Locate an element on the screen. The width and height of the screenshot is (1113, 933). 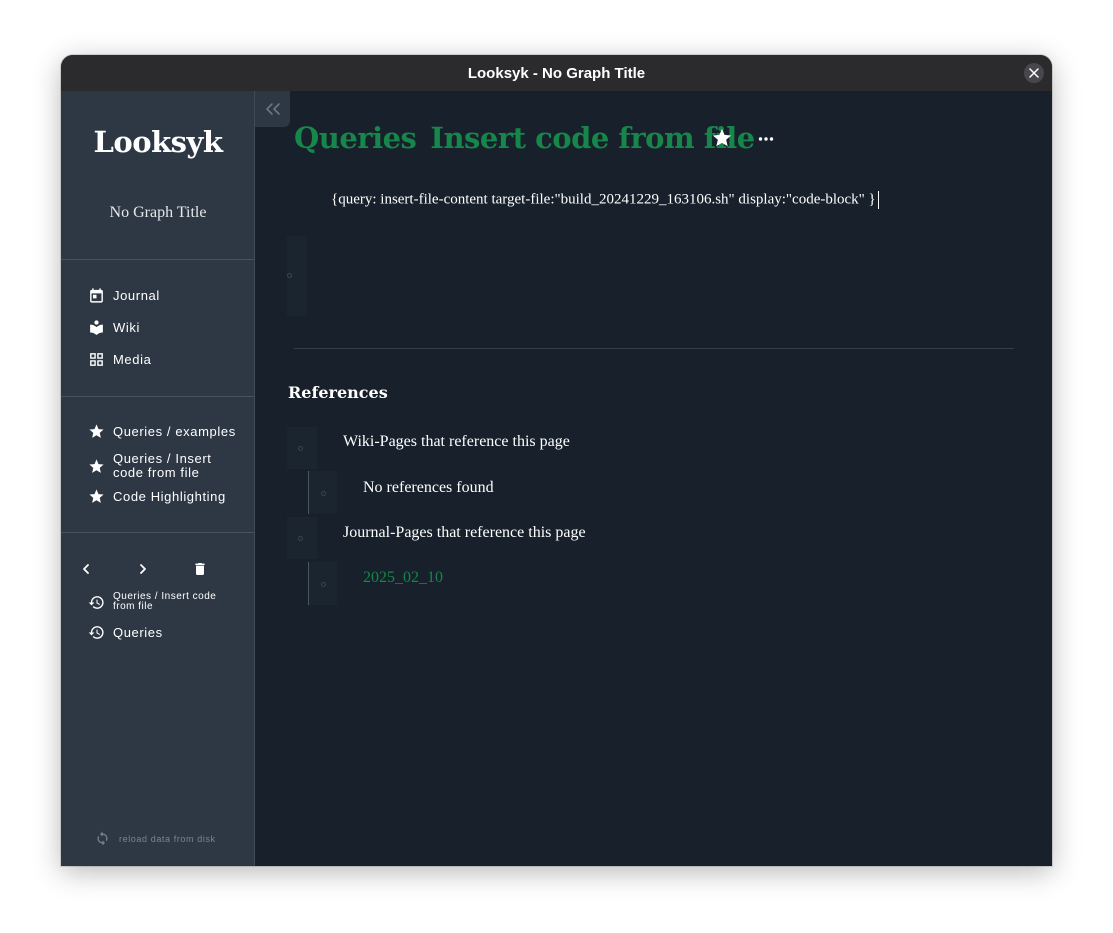
more-horizontal-icon is located at coordinates (766, 139).